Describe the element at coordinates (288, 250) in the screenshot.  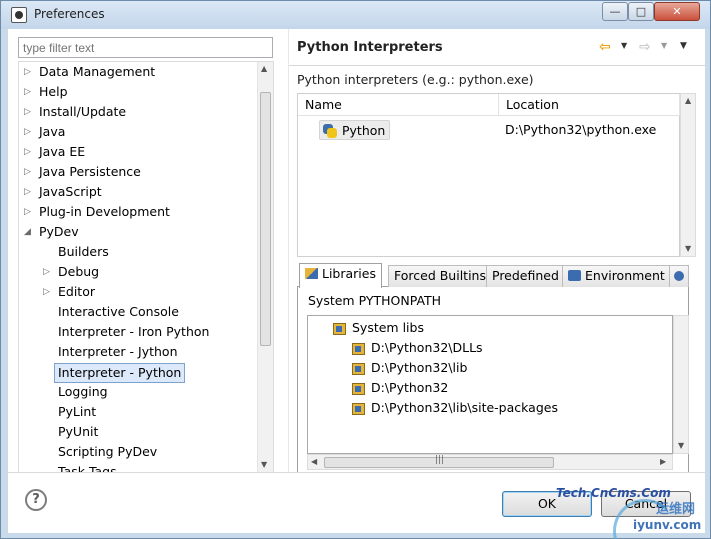
I see `pane-divider` at that location.